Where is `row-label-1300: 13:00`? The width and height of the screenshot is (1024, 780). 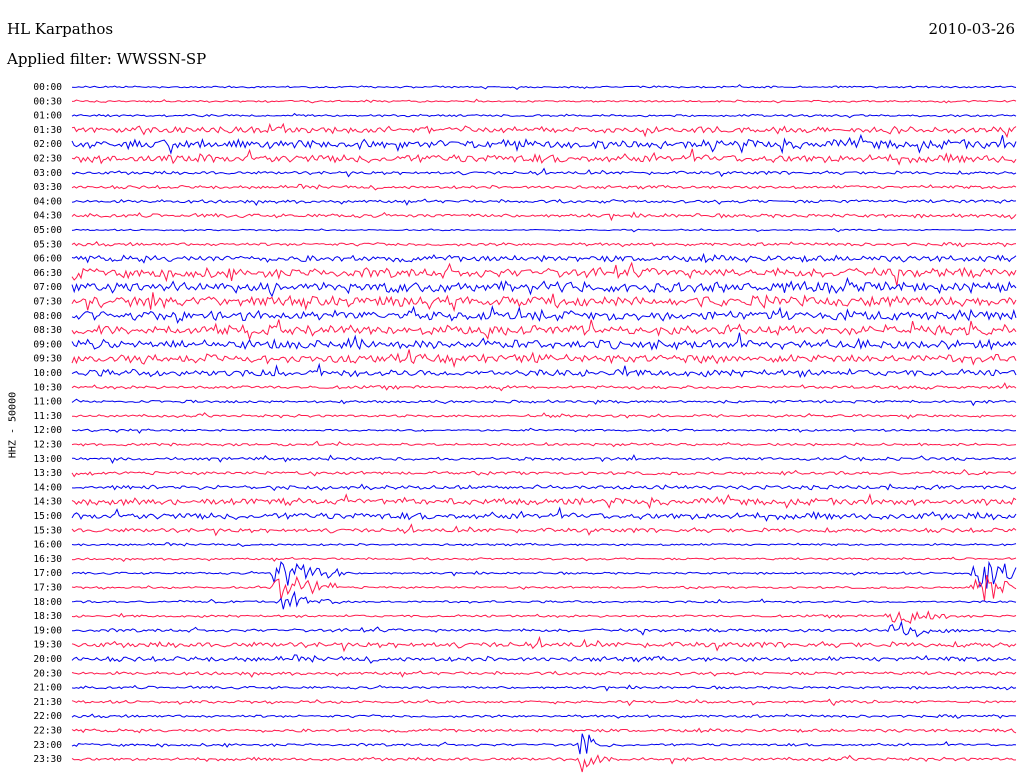 row-label-1300: 13:00 is located at coordinates (47, 459).